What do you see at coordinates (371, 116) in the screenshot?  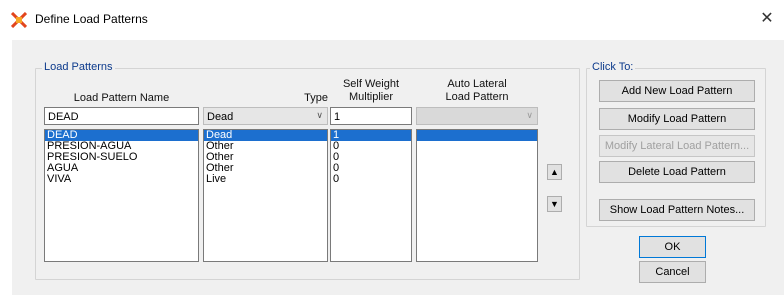 I see `self-weight-multiplier-input: 1` at bounding box center [371, 116].